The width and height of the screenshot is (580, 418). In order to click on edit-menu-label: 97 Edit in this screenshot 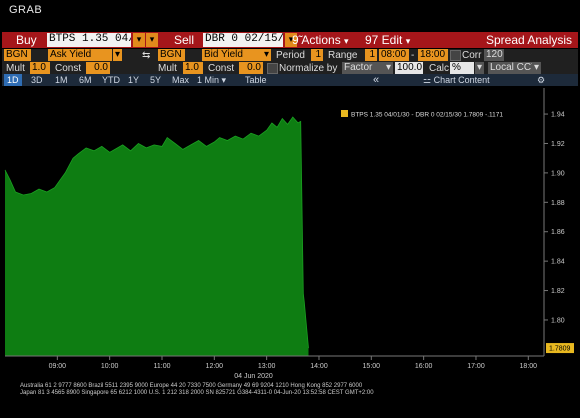, I will do `click(384, 40)`.